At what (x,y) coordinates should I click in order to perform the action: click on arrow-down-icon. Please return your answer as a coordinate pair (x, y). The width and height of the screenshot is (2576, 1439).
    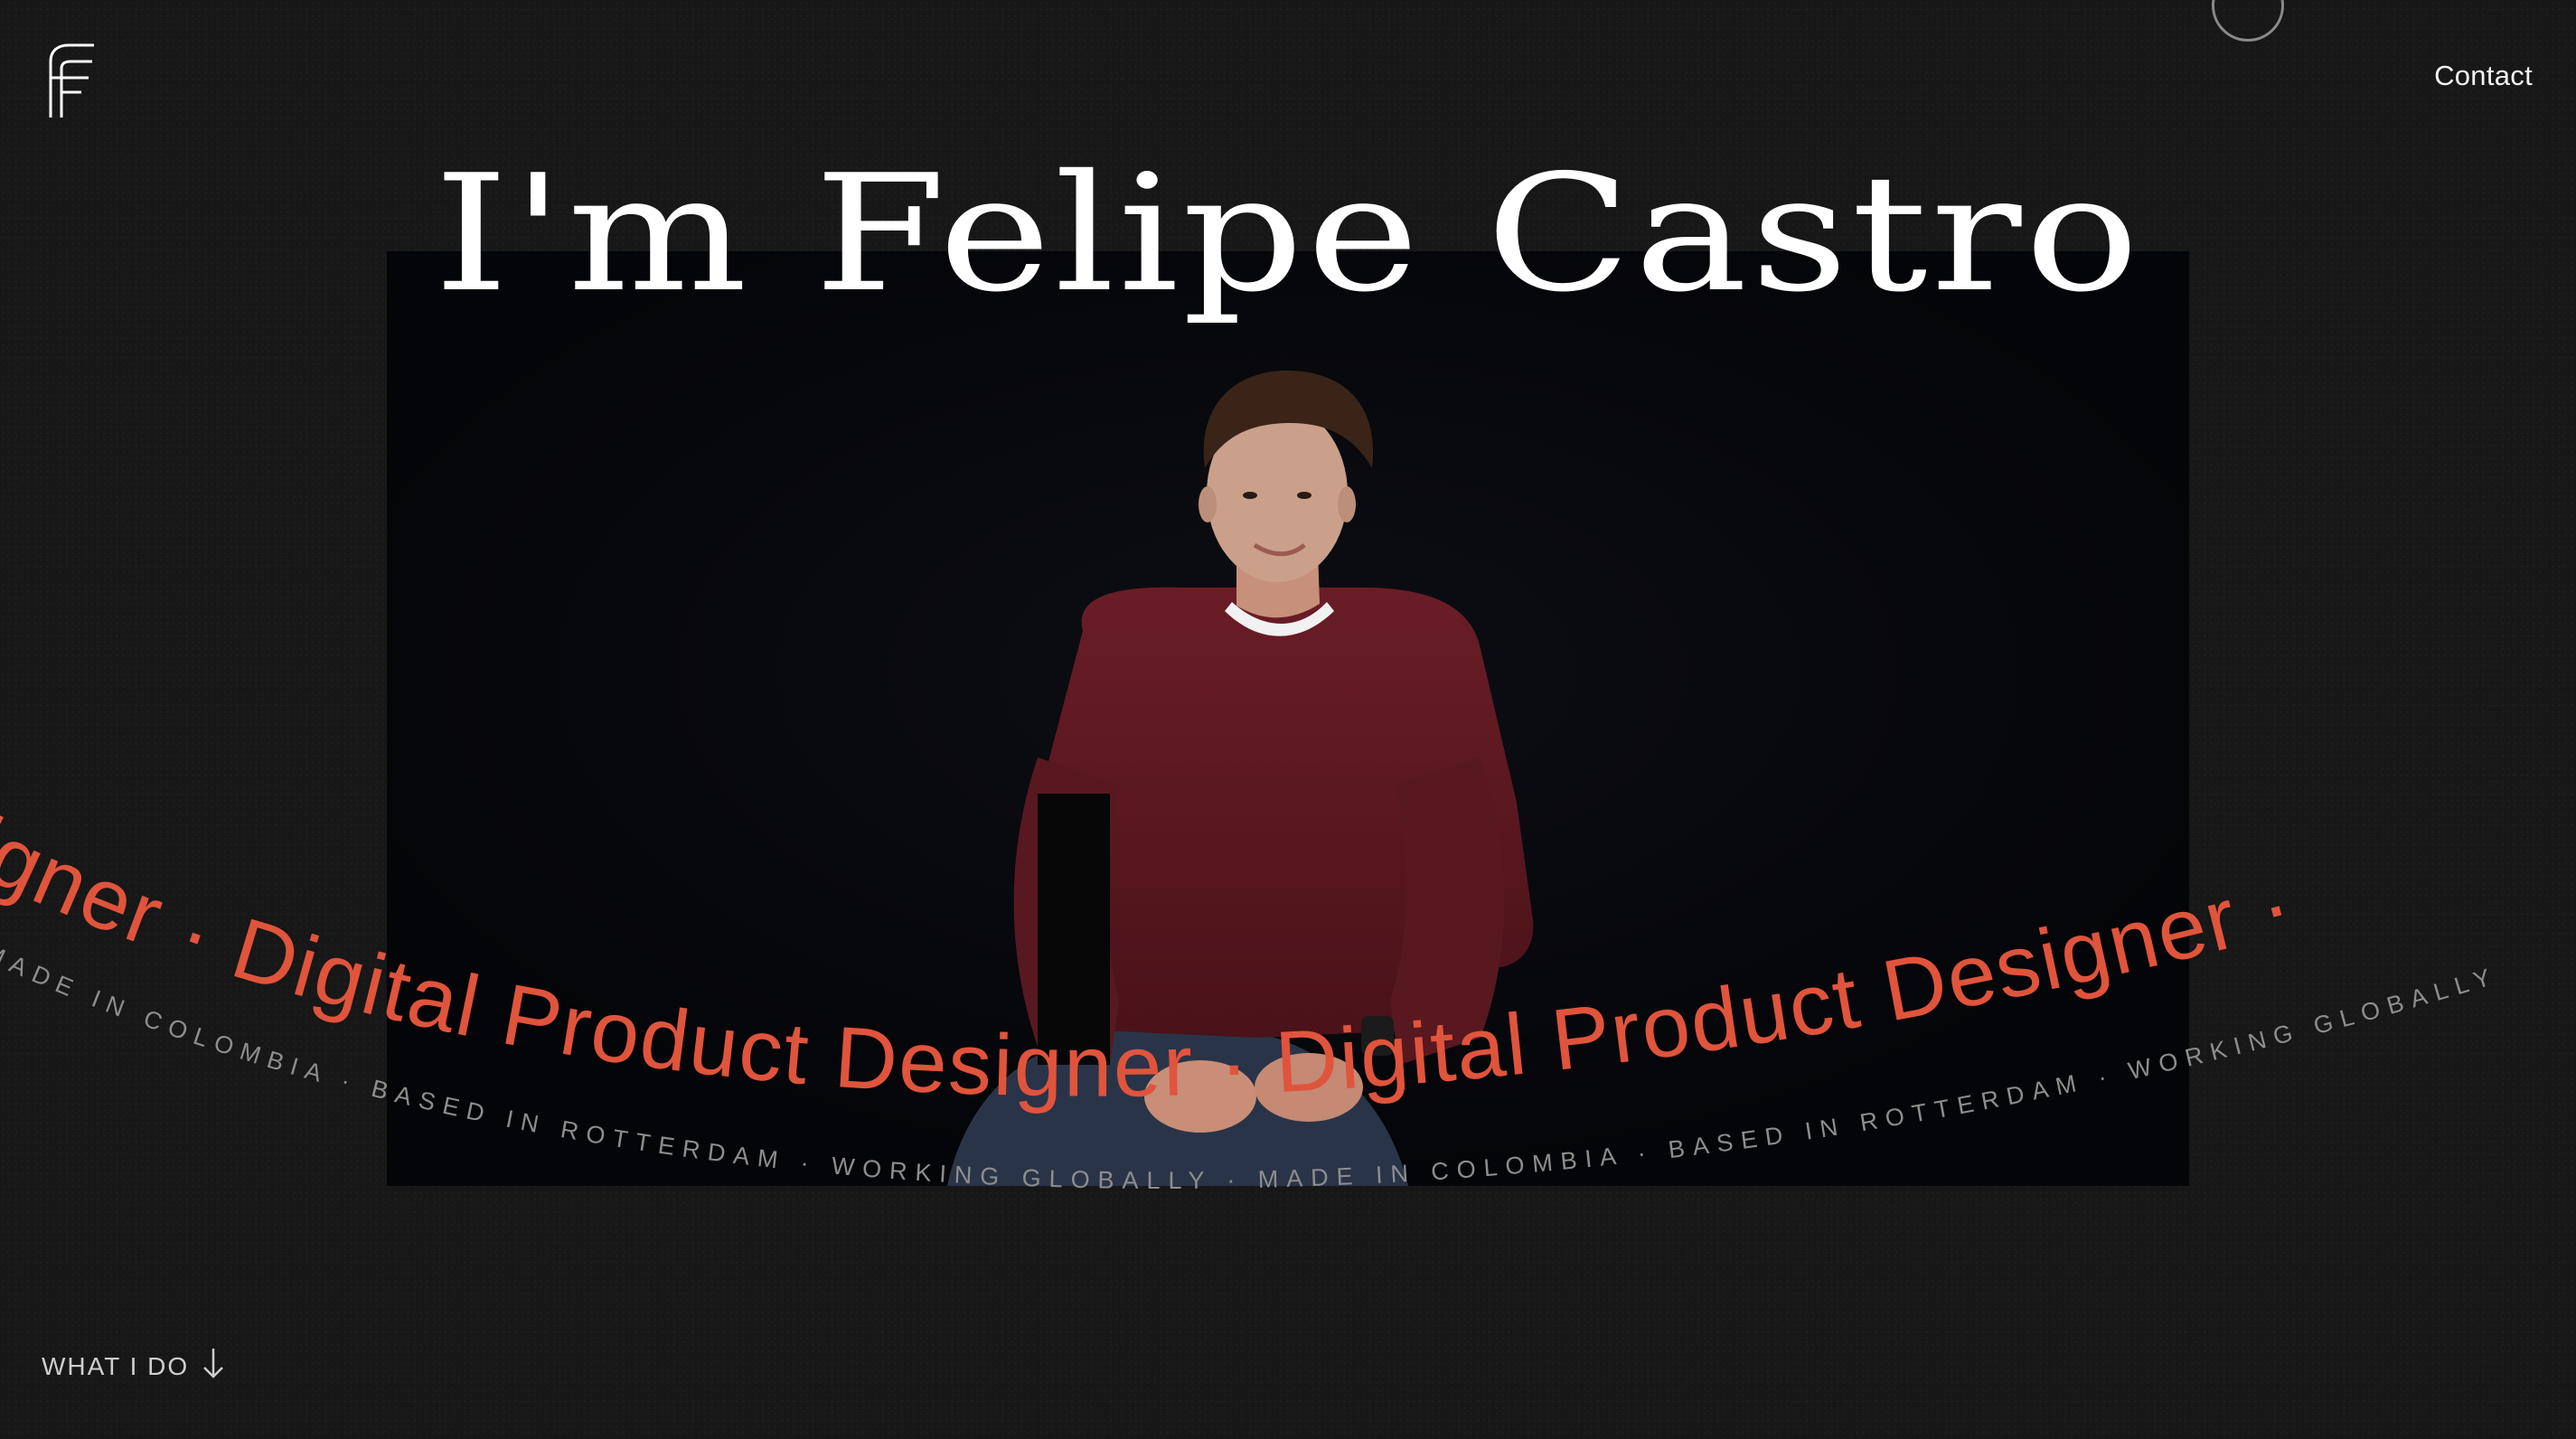
    Looking at the image, I should click on (214, 1366).